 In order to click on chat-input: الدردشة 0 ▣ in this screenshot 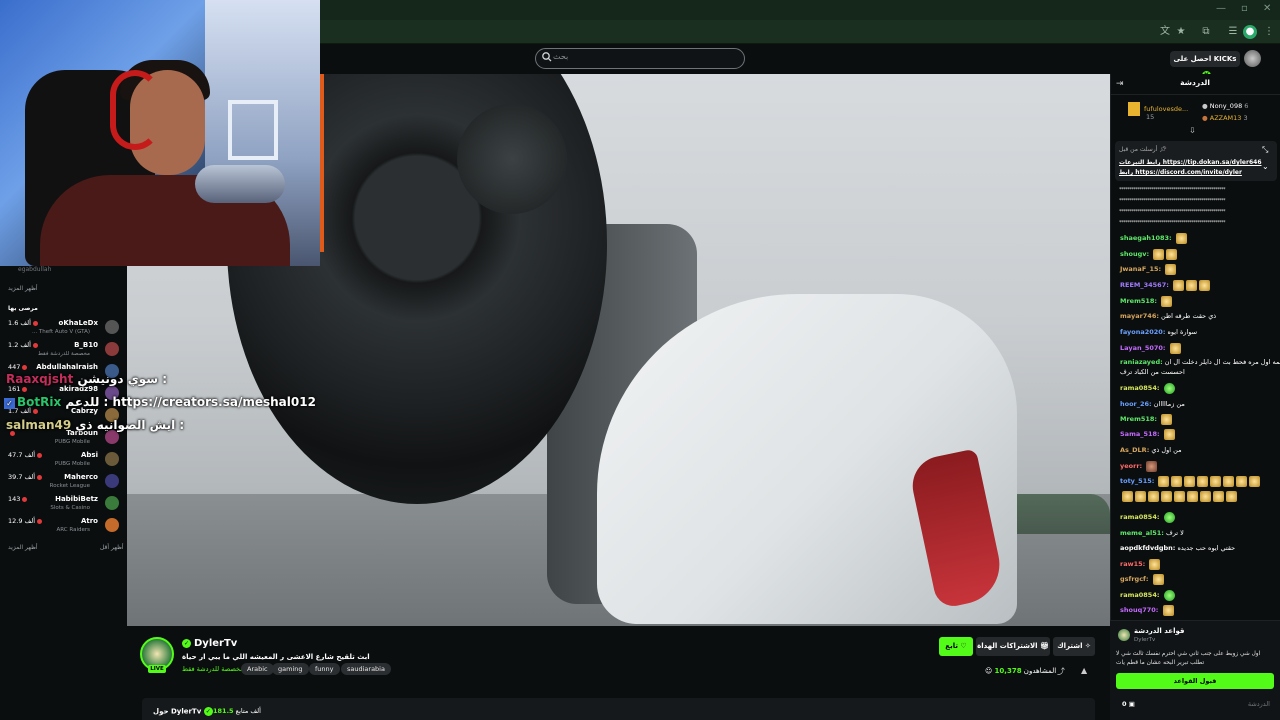, I will do `click(1195, 705)`.